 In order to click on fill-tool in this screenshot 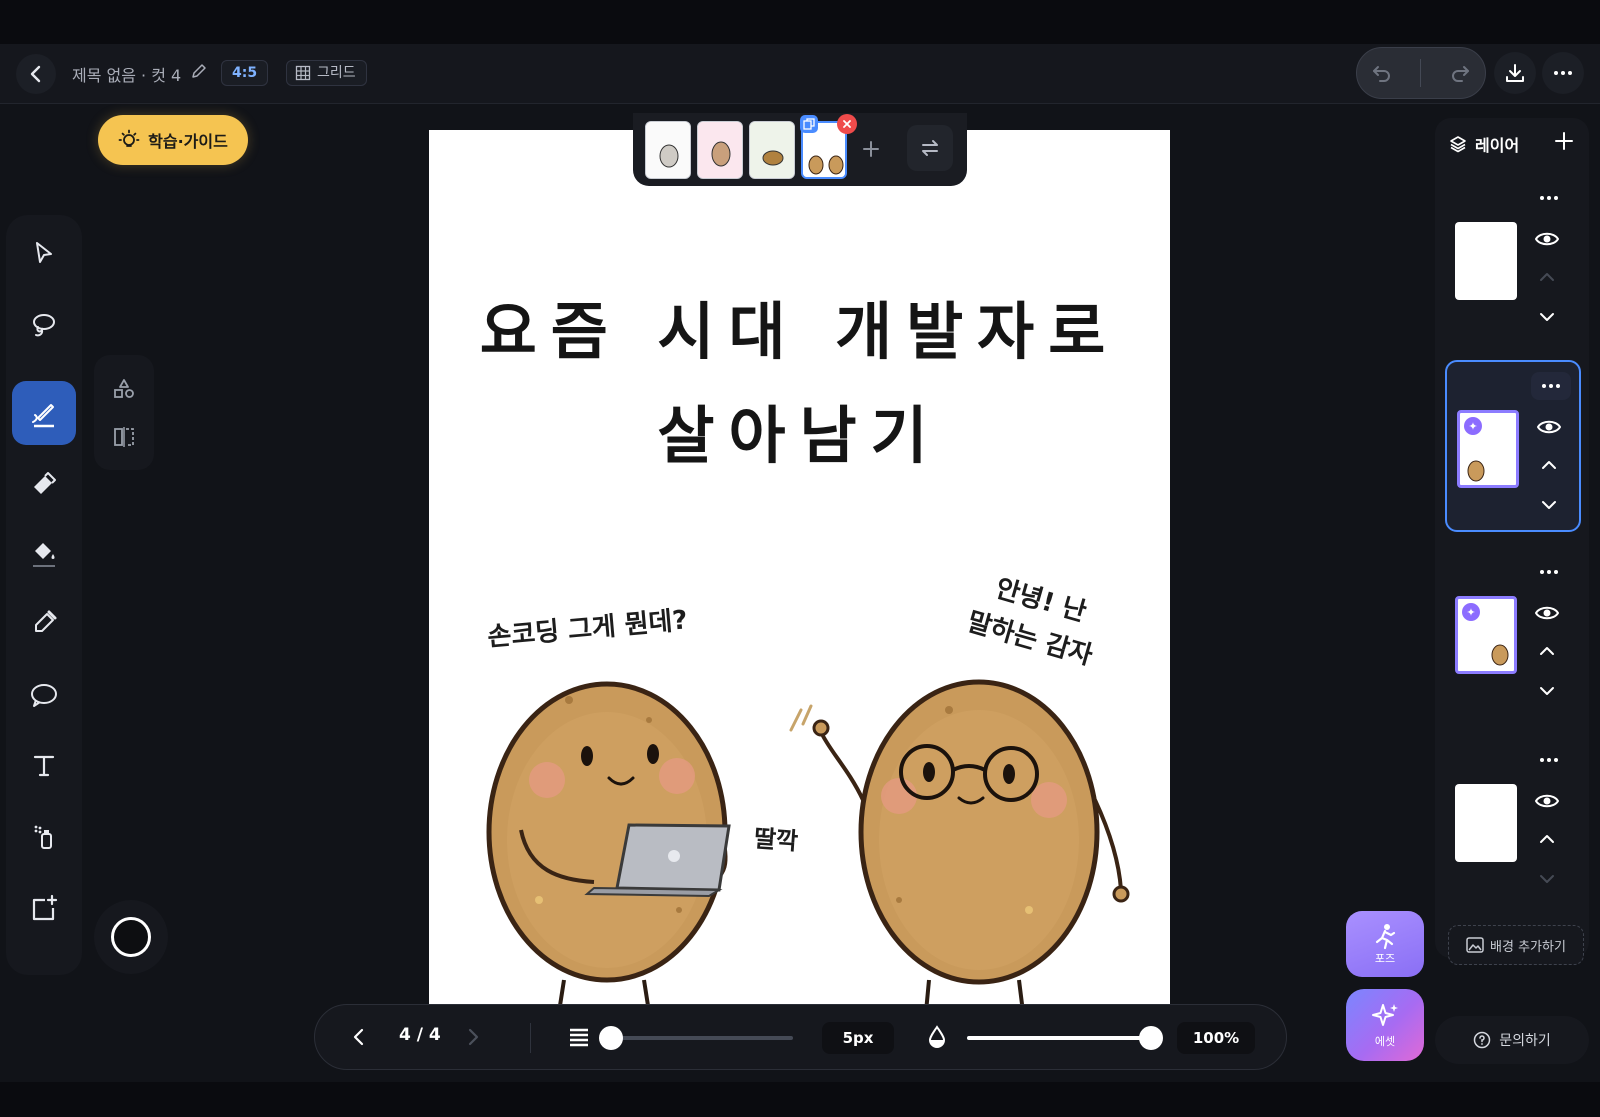, I will do `click(44, 553)`.